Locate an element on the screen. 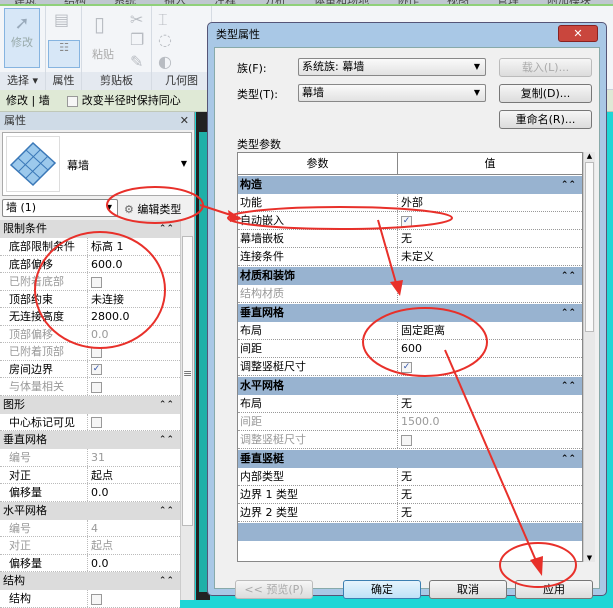  parameter-value: 600 is located at coordinates (490, 348).